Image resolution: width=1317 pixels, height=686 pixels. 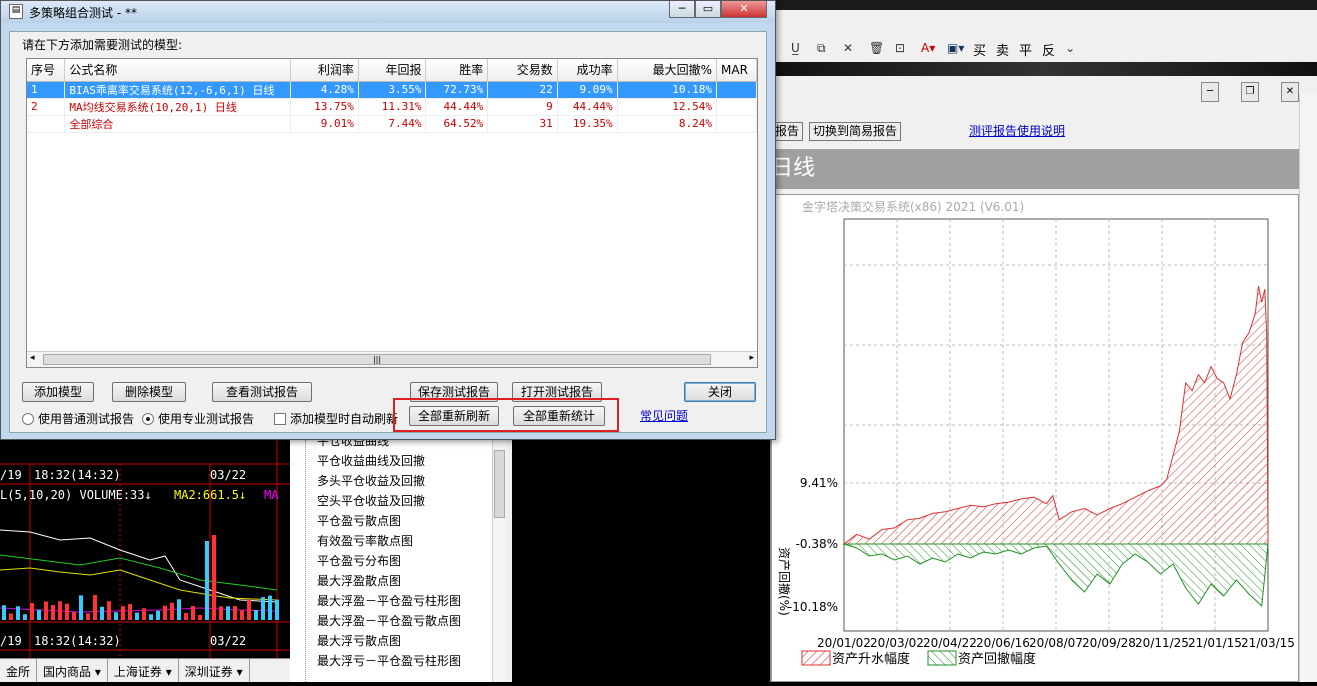 I want to click on radio-pro-circle, so click(x=148, y=418).